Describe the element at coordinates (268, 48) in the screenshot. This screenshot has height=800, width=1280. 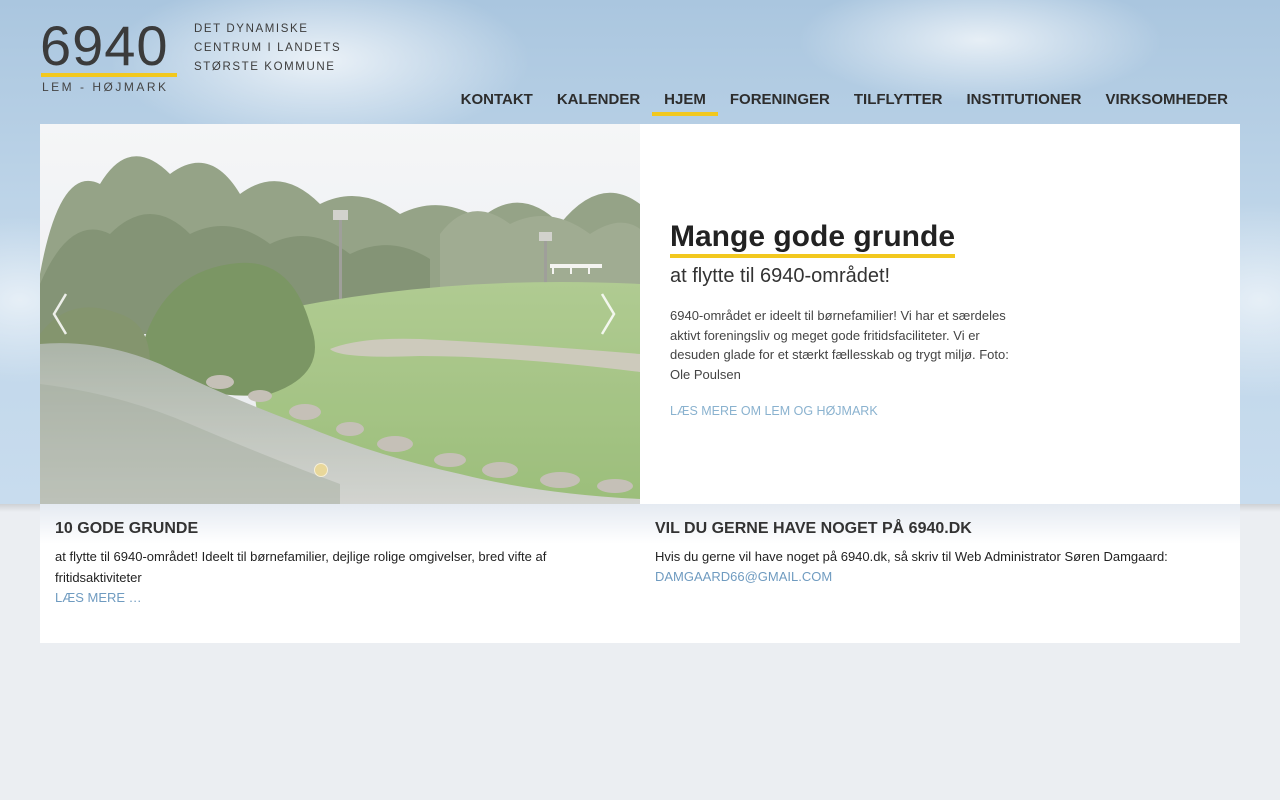
I see `logo-tagline-line: CENTRUM I LANDETS` at that location.